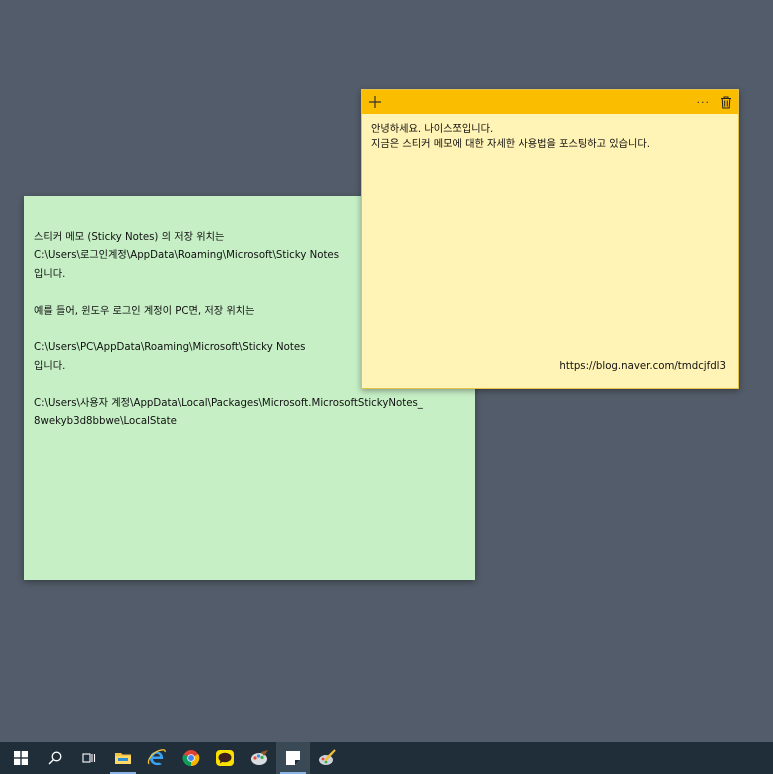  I want to click on taskbar-app-paint-brush, so click(327, 758).